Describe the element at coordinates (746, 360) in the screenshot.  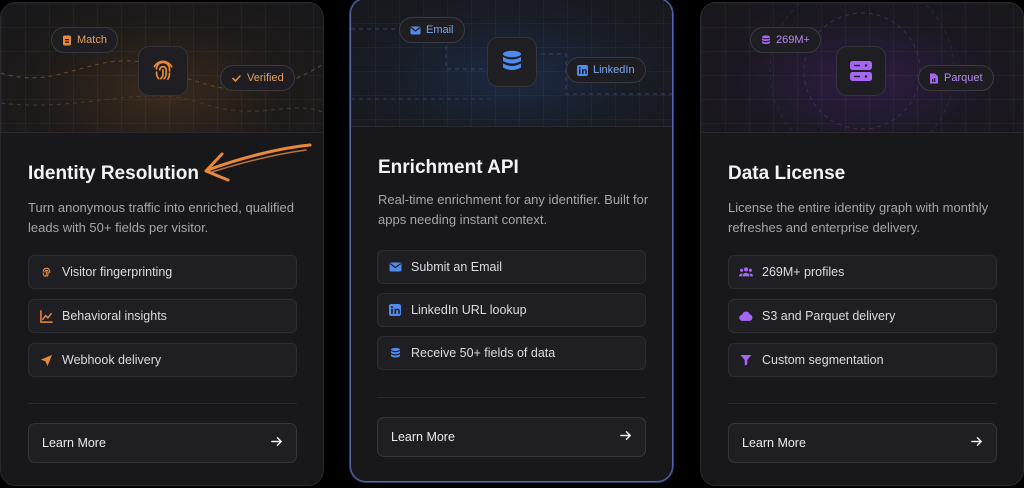
I see `filter-icon` at that location.